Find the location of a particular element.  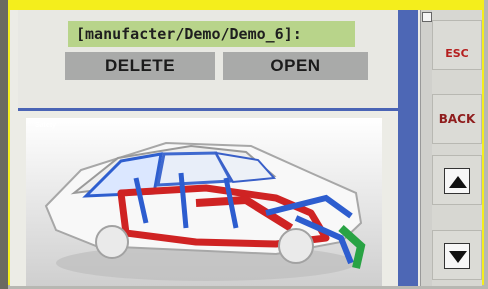

open-button: OPEN is located at coordinates (295, 66).